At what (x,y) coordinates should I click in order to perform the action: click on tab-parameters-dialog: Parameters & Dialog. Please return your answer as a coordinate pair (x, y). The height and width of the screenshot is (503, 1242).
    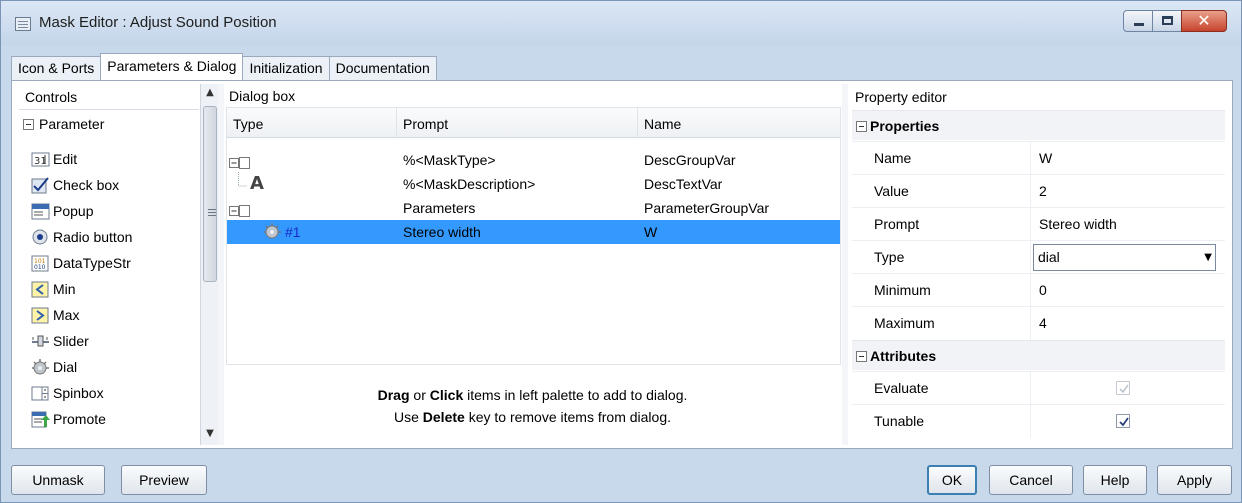
    Looking at the image, I should click on (172, 66).